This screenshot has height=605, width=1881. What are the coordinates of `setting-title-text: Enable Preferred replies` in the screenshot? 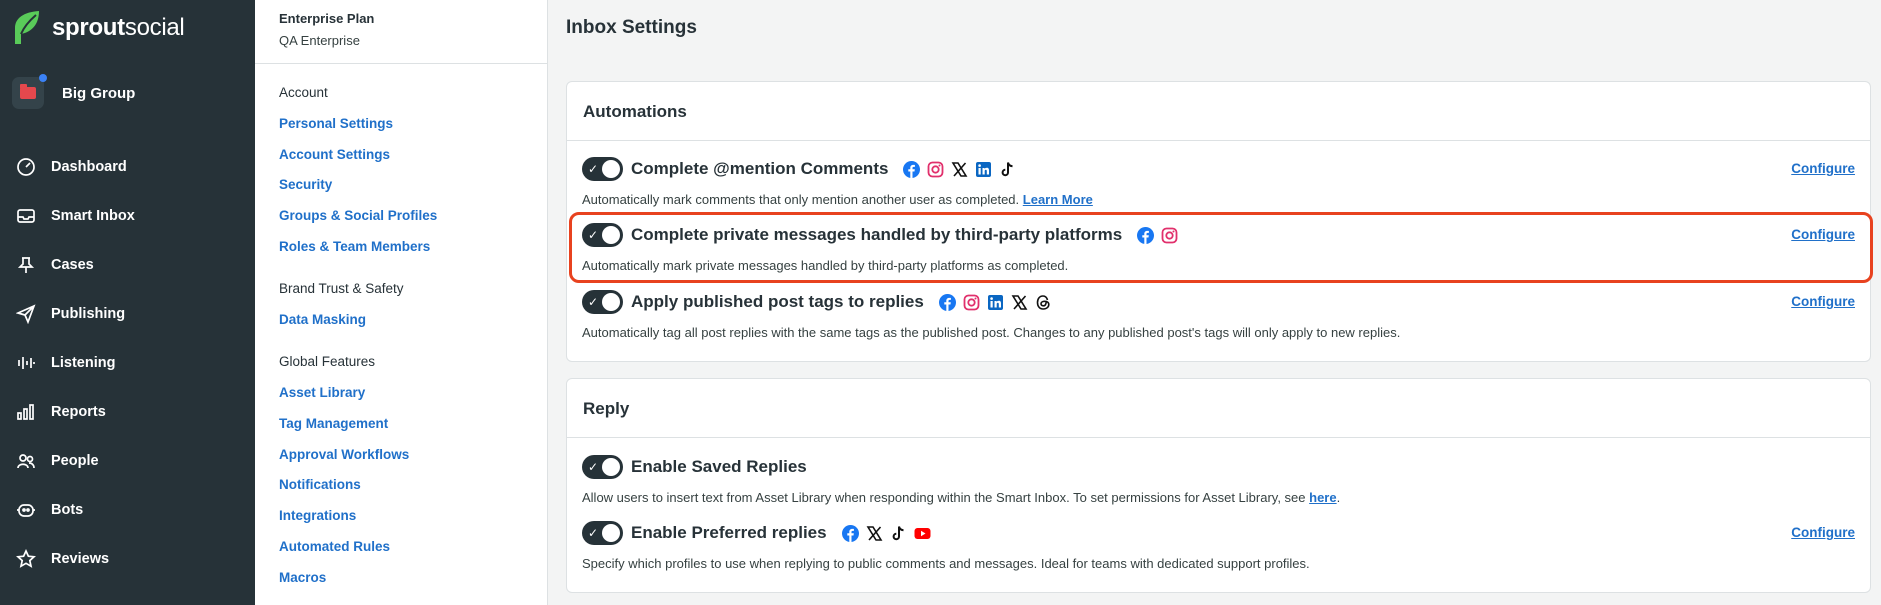 It's located at (729, 532).